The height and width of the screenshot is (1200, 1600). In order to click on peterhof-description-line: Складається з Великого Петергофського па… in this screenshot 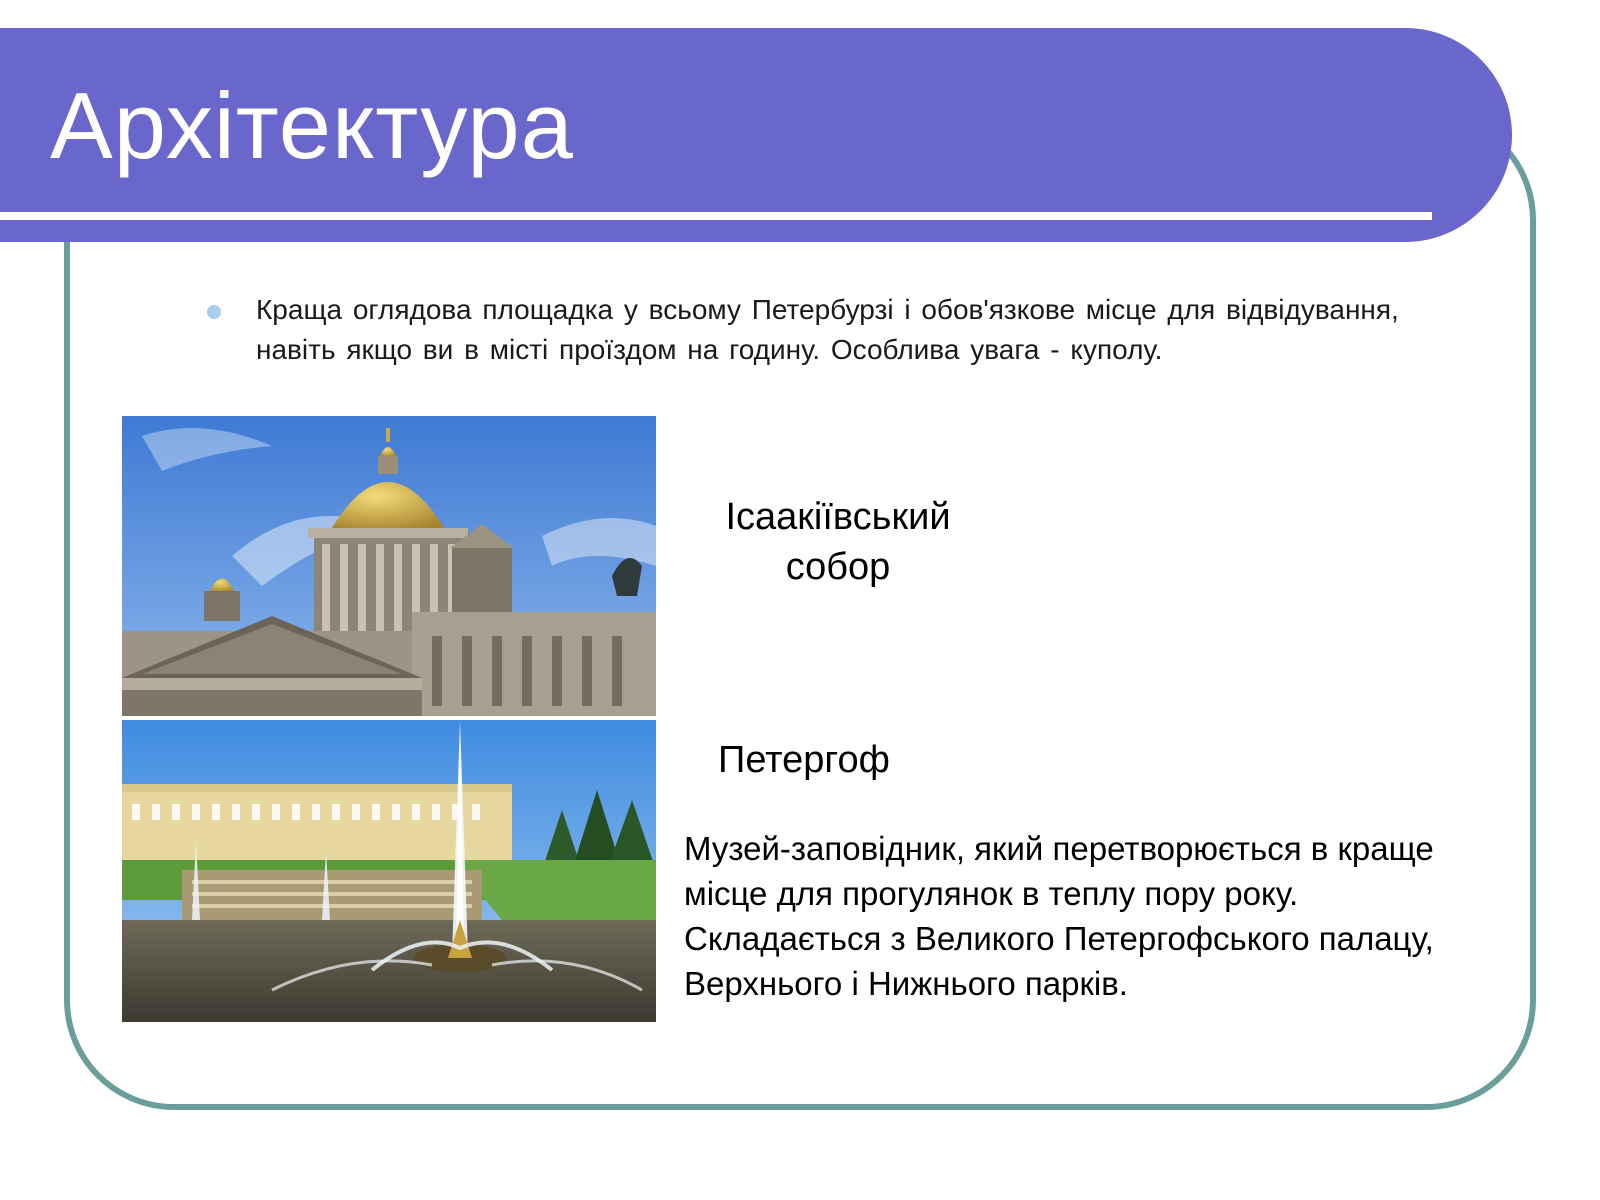, I will do `click(1059, 938)`.